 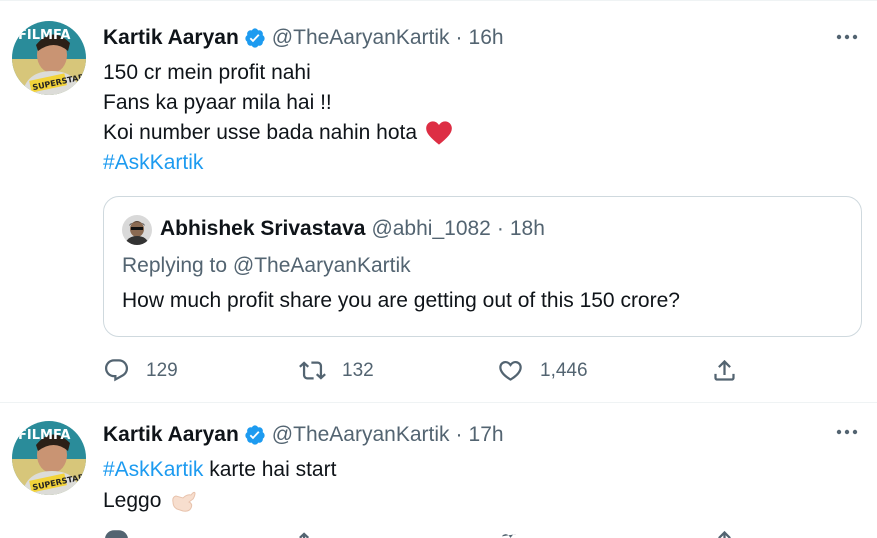 I want to click on red-heart-emoji, so click(x=439, y=133).